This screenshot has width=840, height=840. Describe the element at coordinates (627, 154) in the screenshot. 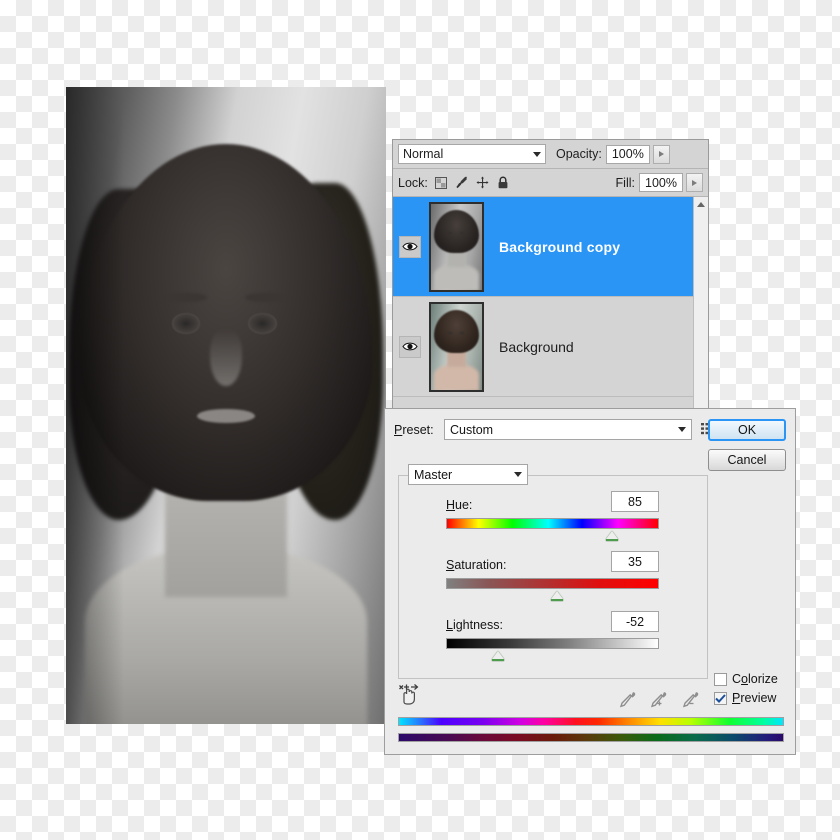

I see `opacity-input: 100%` at that location.